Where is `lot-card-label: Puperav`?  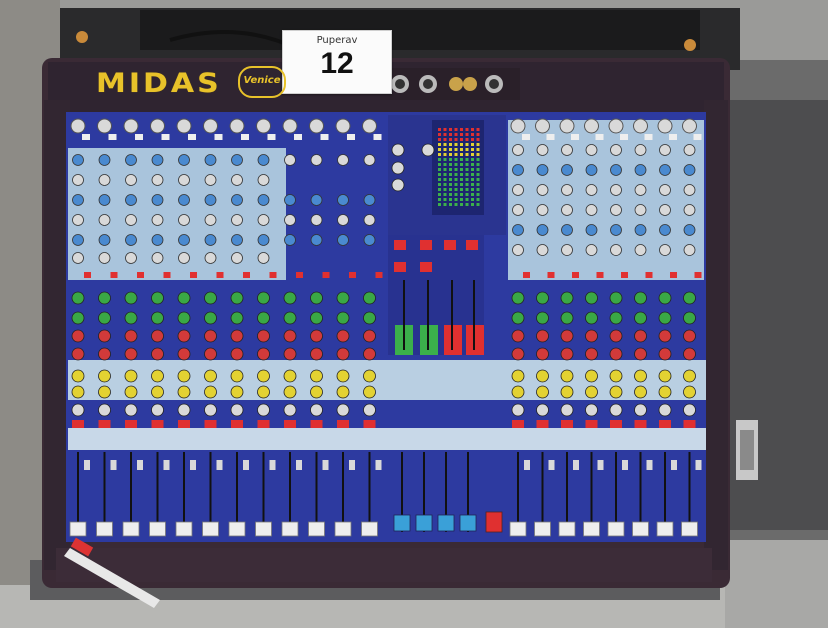
lot-card-label: Puperav is located at coordinates (337, 40).